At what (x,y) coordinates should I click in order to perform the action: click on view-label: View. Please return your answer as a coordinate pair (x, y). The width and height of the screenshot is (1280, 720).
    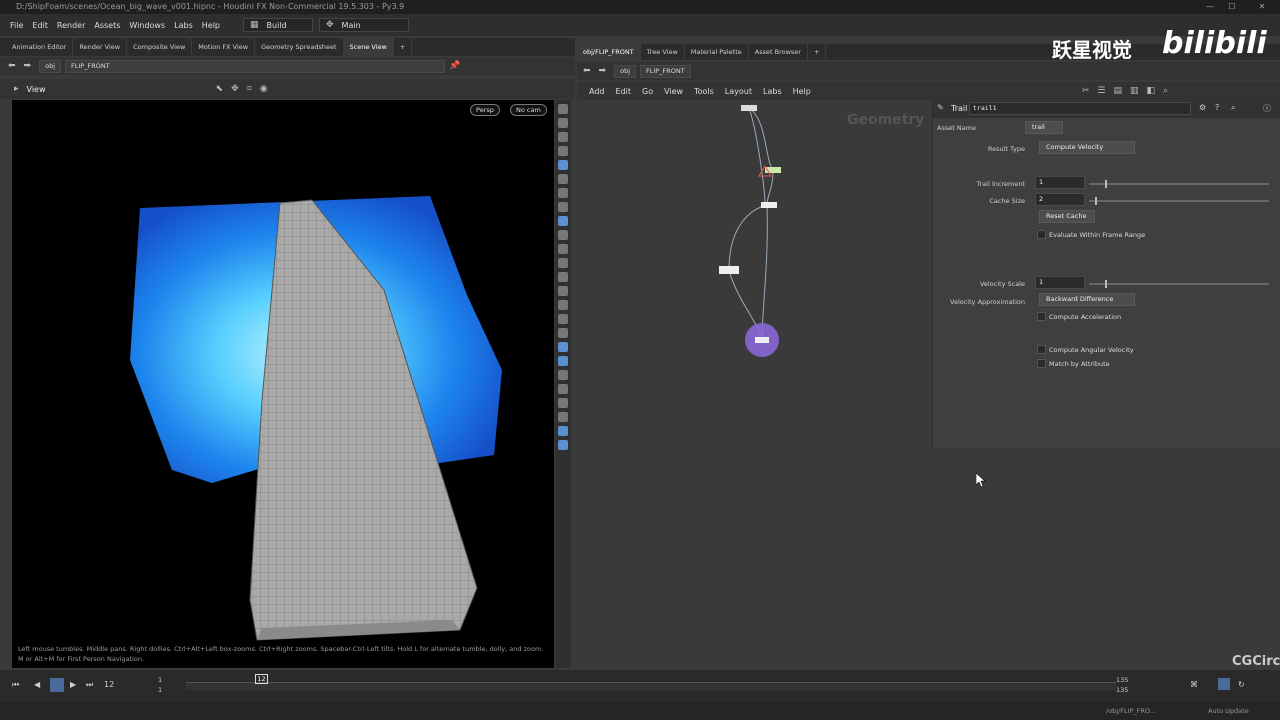
    Looking at the image, I should click on (36, 89).